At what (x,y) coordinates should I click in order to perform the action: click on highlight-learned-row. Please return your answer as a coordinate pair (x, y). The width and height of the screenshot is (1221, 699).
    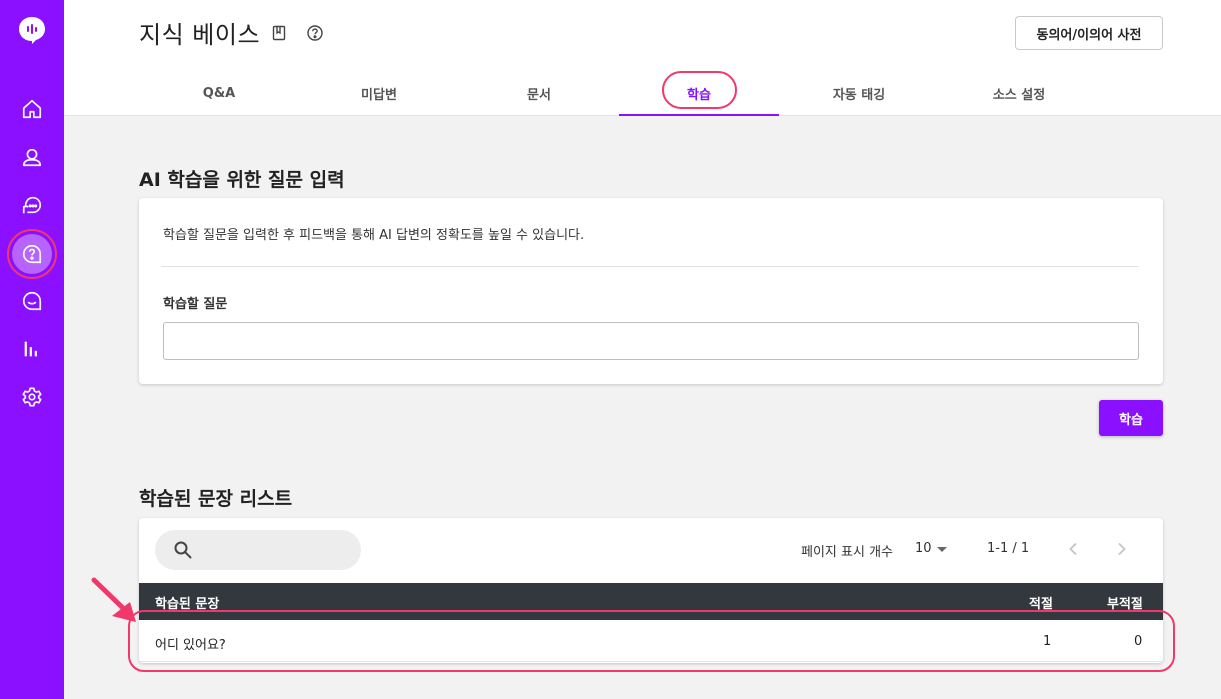
    Looking at the image, I should click on (651, 641).